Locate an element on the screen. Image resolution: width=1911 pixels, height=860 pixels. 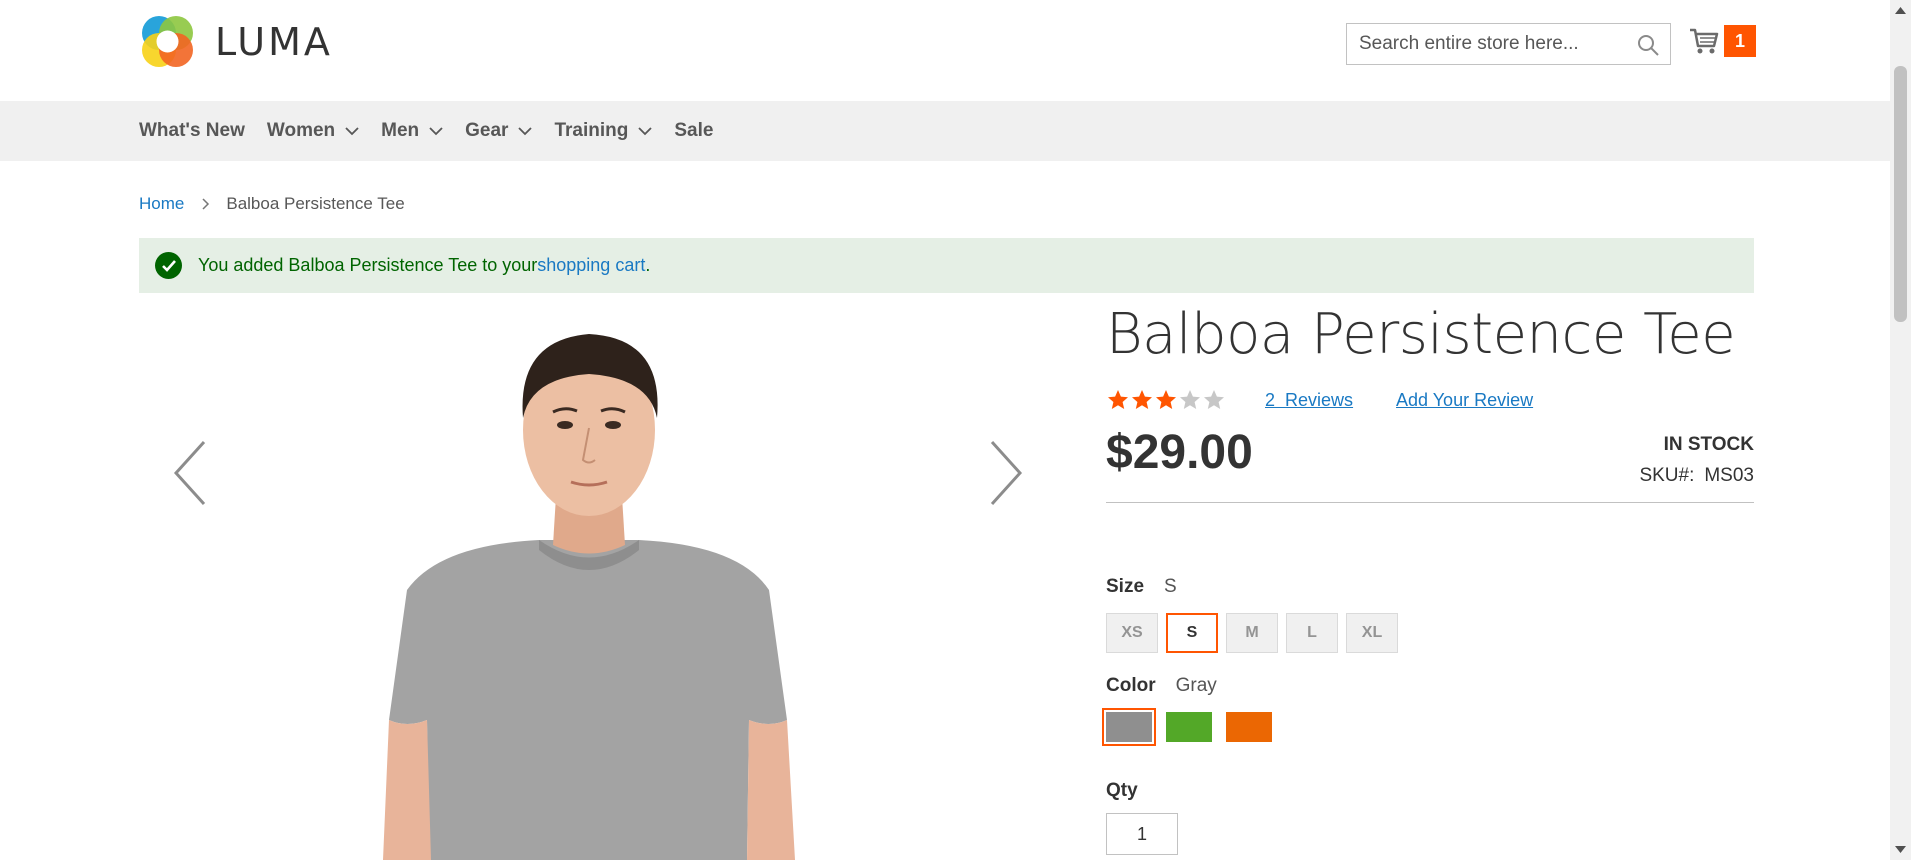
size-options: XS S M L XL is located at coordinates (1256, 633).